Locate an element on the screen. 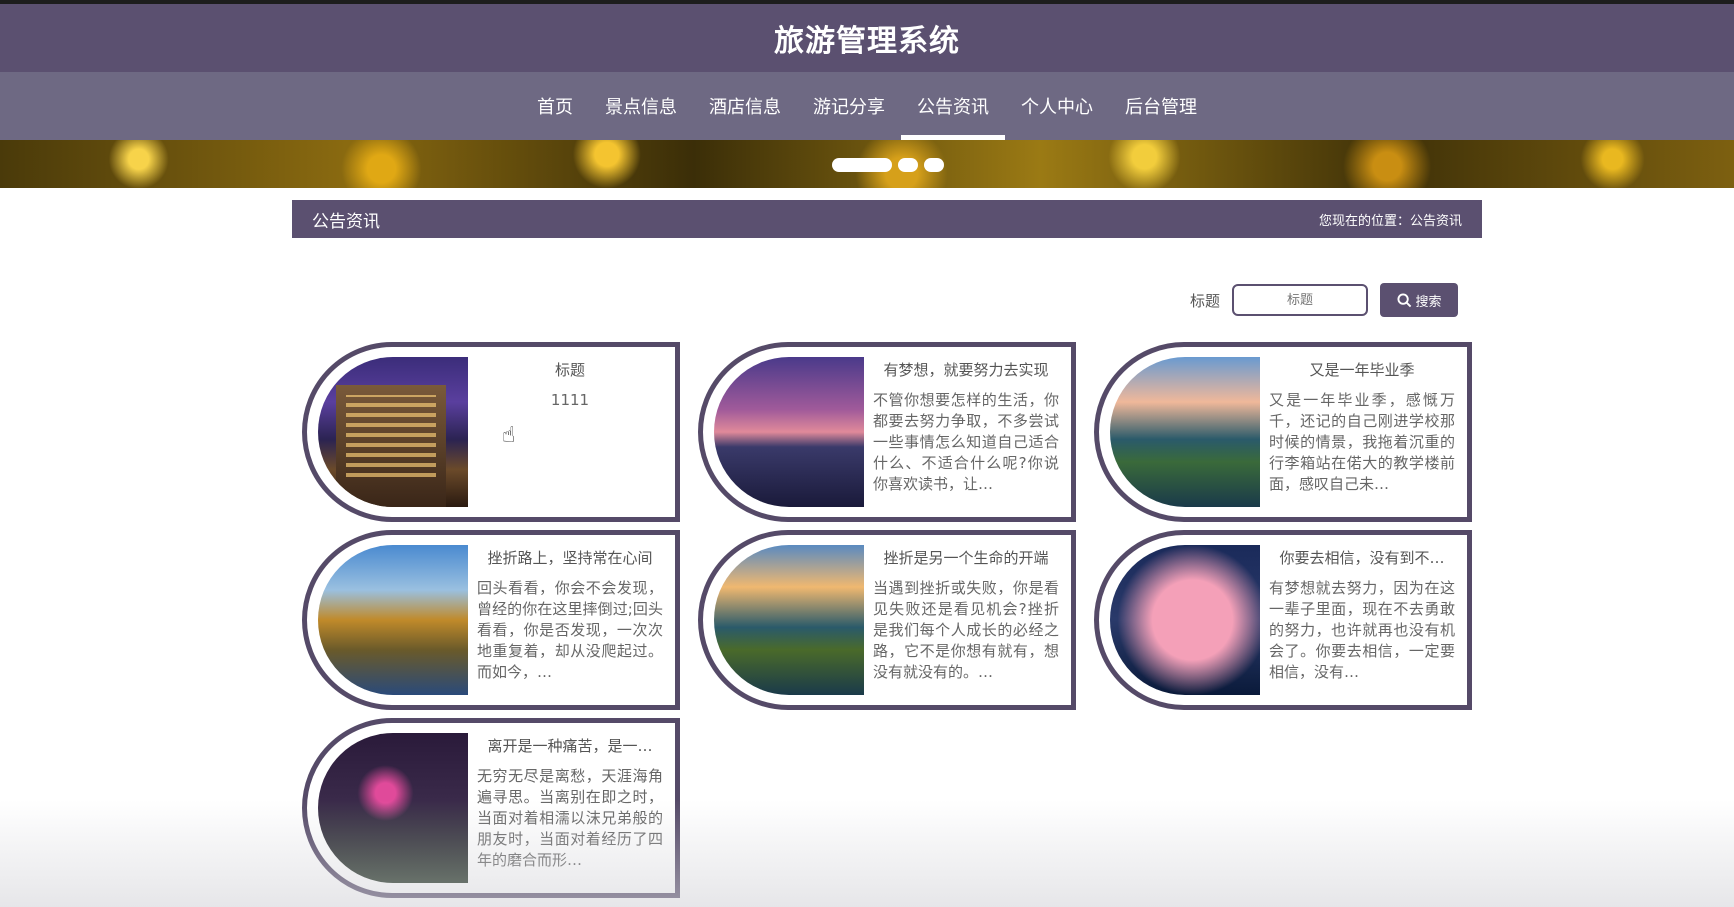  search-bar: 标题 搜索 is located at coordinates (1324, 300).